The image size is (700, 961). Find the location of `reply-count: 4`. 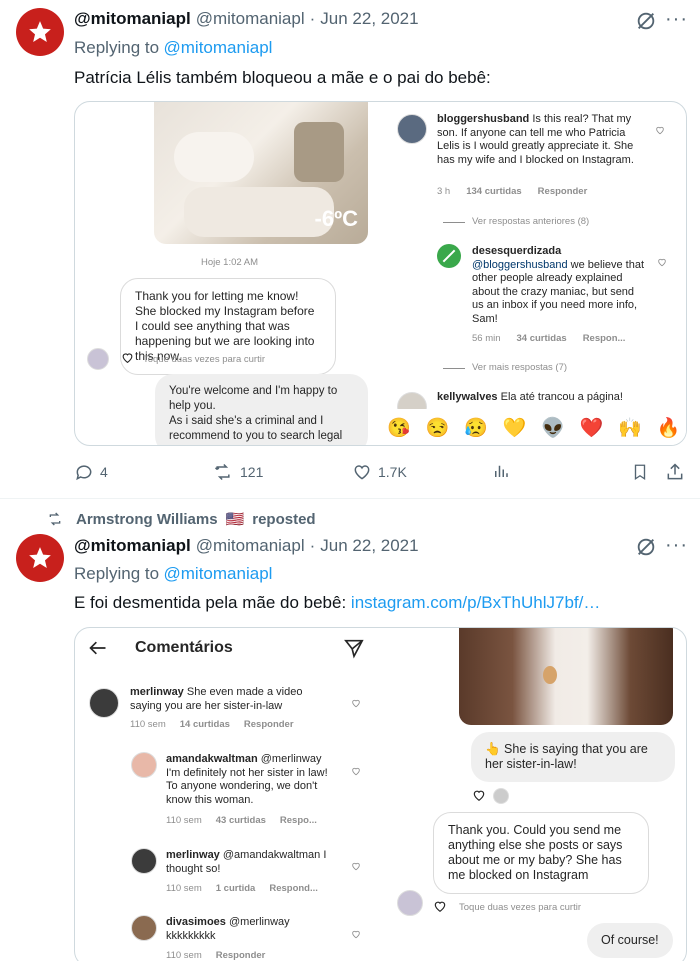

reply-count: 4 is located at coordinates (104, 472).